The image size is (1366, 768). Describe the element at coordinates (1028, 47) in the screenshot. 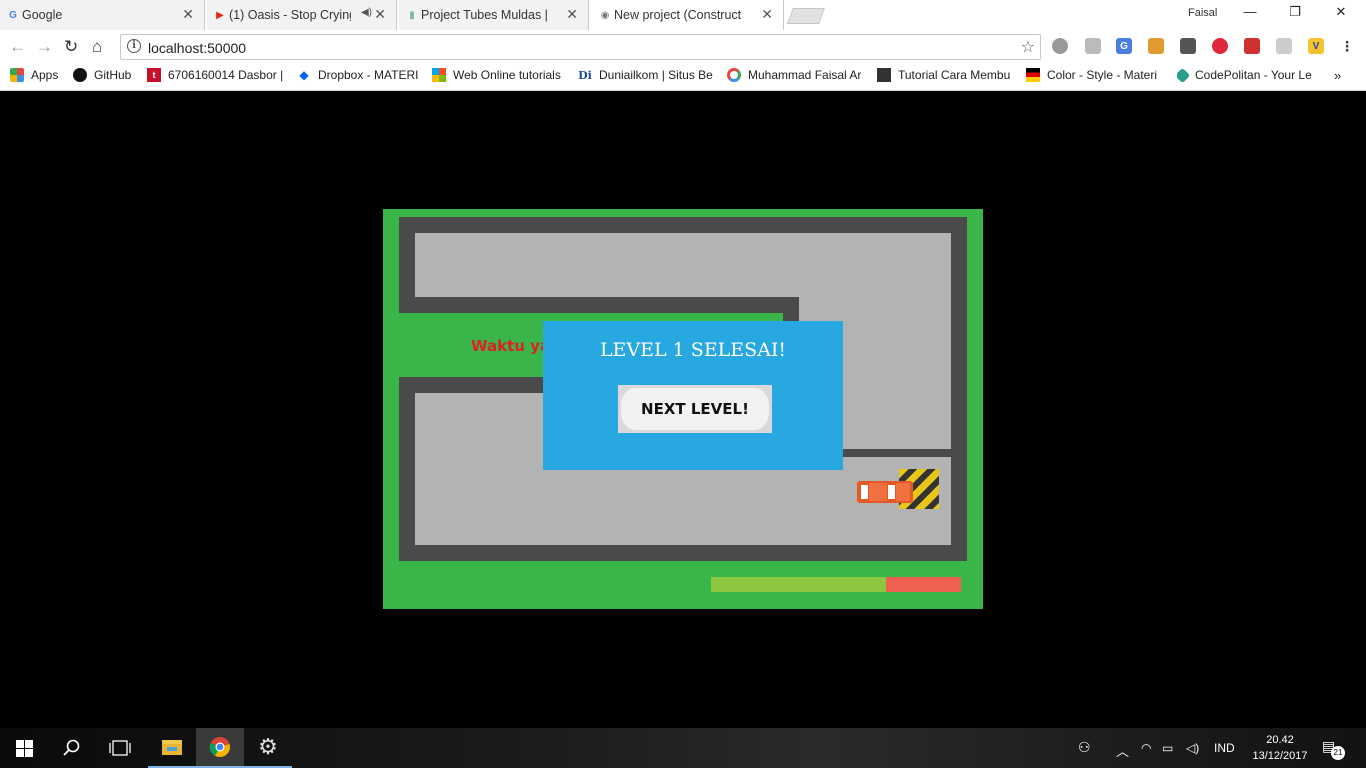

I see `bookmark-star-icon: ☆` at that location.